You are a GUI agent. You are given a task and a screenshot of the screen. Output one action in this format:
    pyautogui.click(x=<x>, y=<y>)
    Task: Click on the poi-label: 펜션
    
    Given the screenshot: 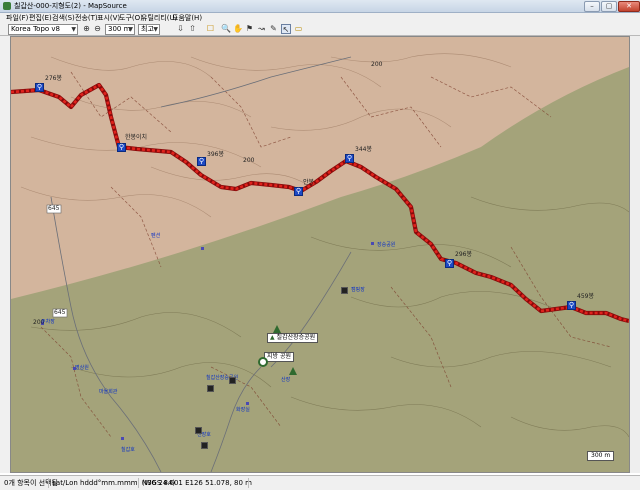 What is the action you would take?
    pyautogui.click(x=156, y=236)
    